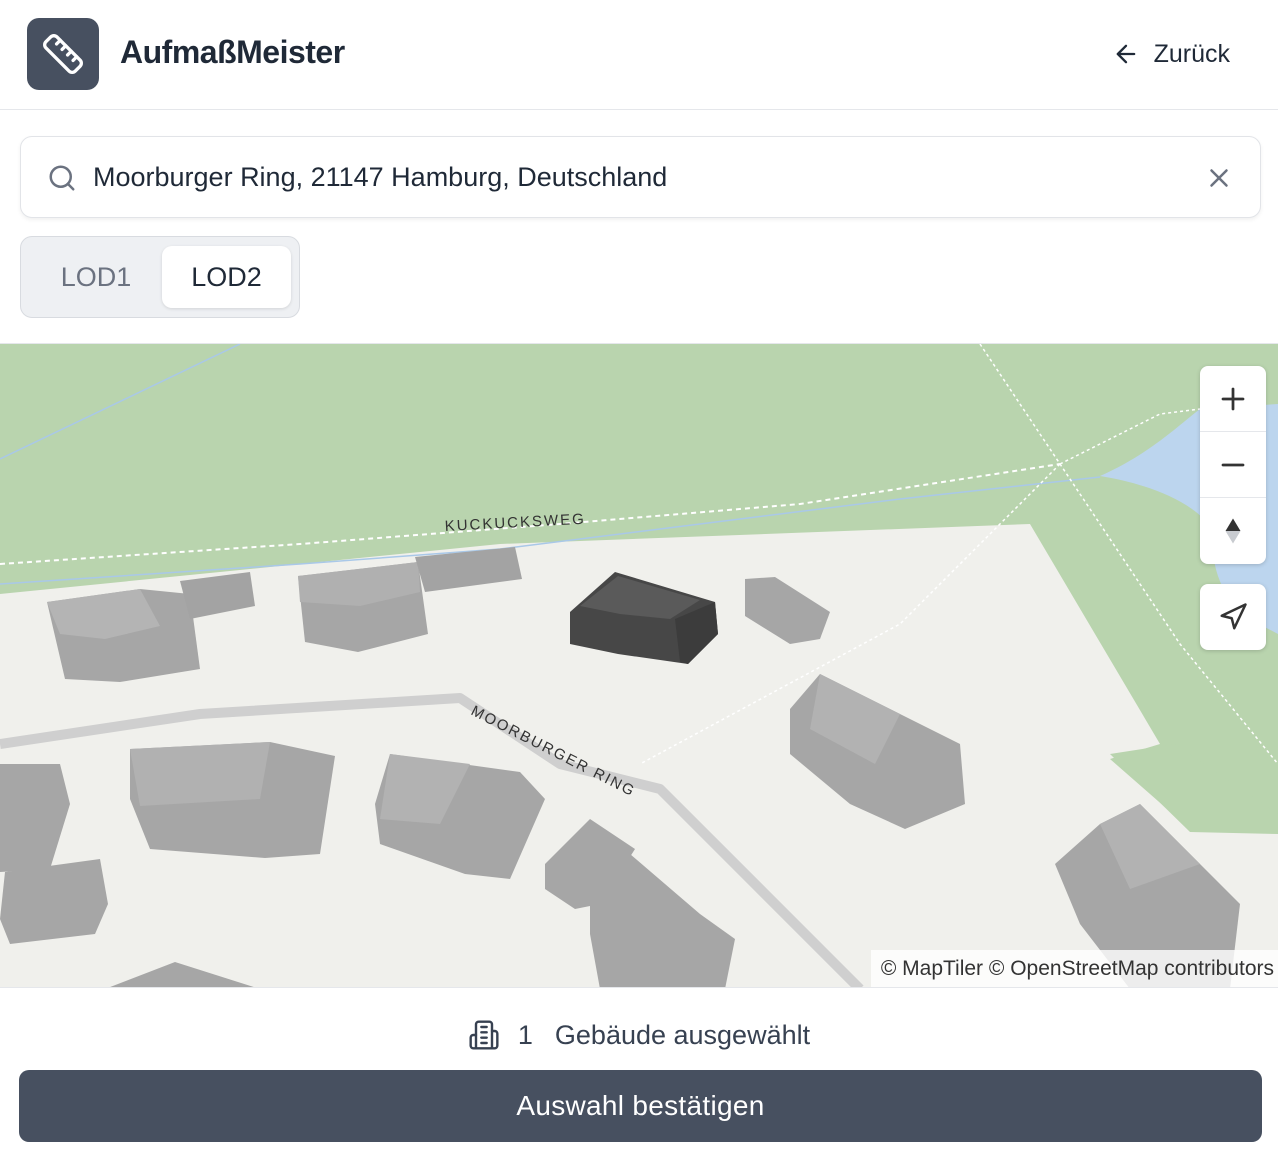 Image resolution: width=1278 pixels, height=1158 pixels. What do you see at coordinates (1074, 968) in the screenshot?
I see `map-attribution: © MapTiler © OpenStreetMap contributors` at bounding box center [1074, 968].